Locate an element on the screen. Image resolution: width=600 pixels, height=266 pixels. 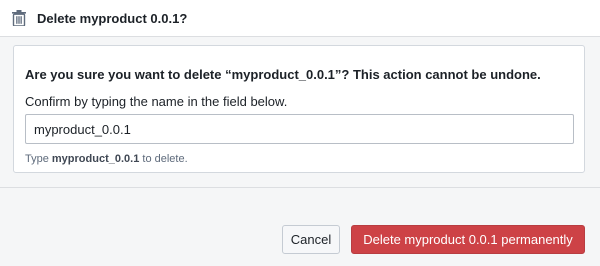
dialog-title: Delete myproduct 0.0.1? is located at coordinates (112, 18).